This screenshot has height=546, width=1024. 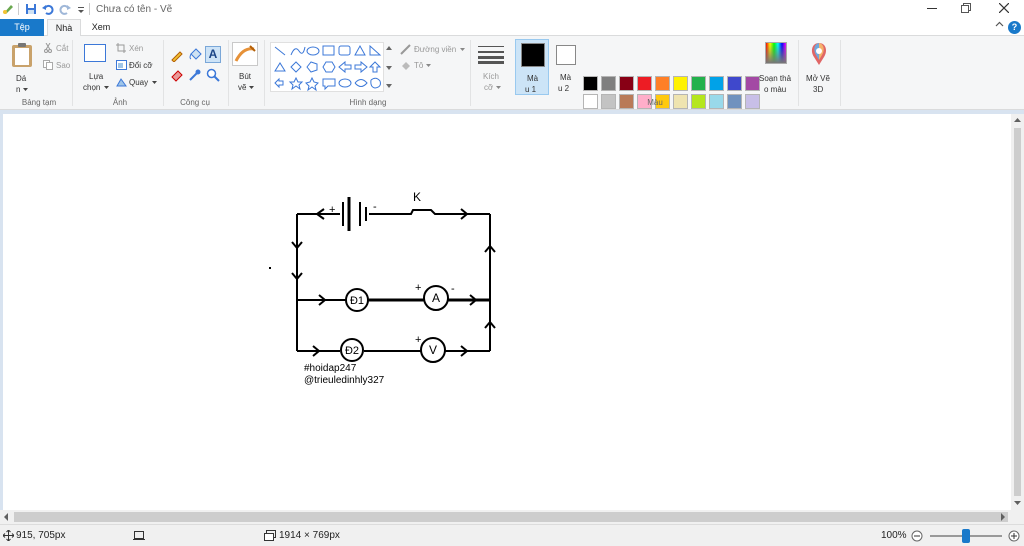 What do you see at coordinates (368, 102) in the screenshot?
I see `shapes-group-label: Hình dạng` at bounding box center [368, 102].